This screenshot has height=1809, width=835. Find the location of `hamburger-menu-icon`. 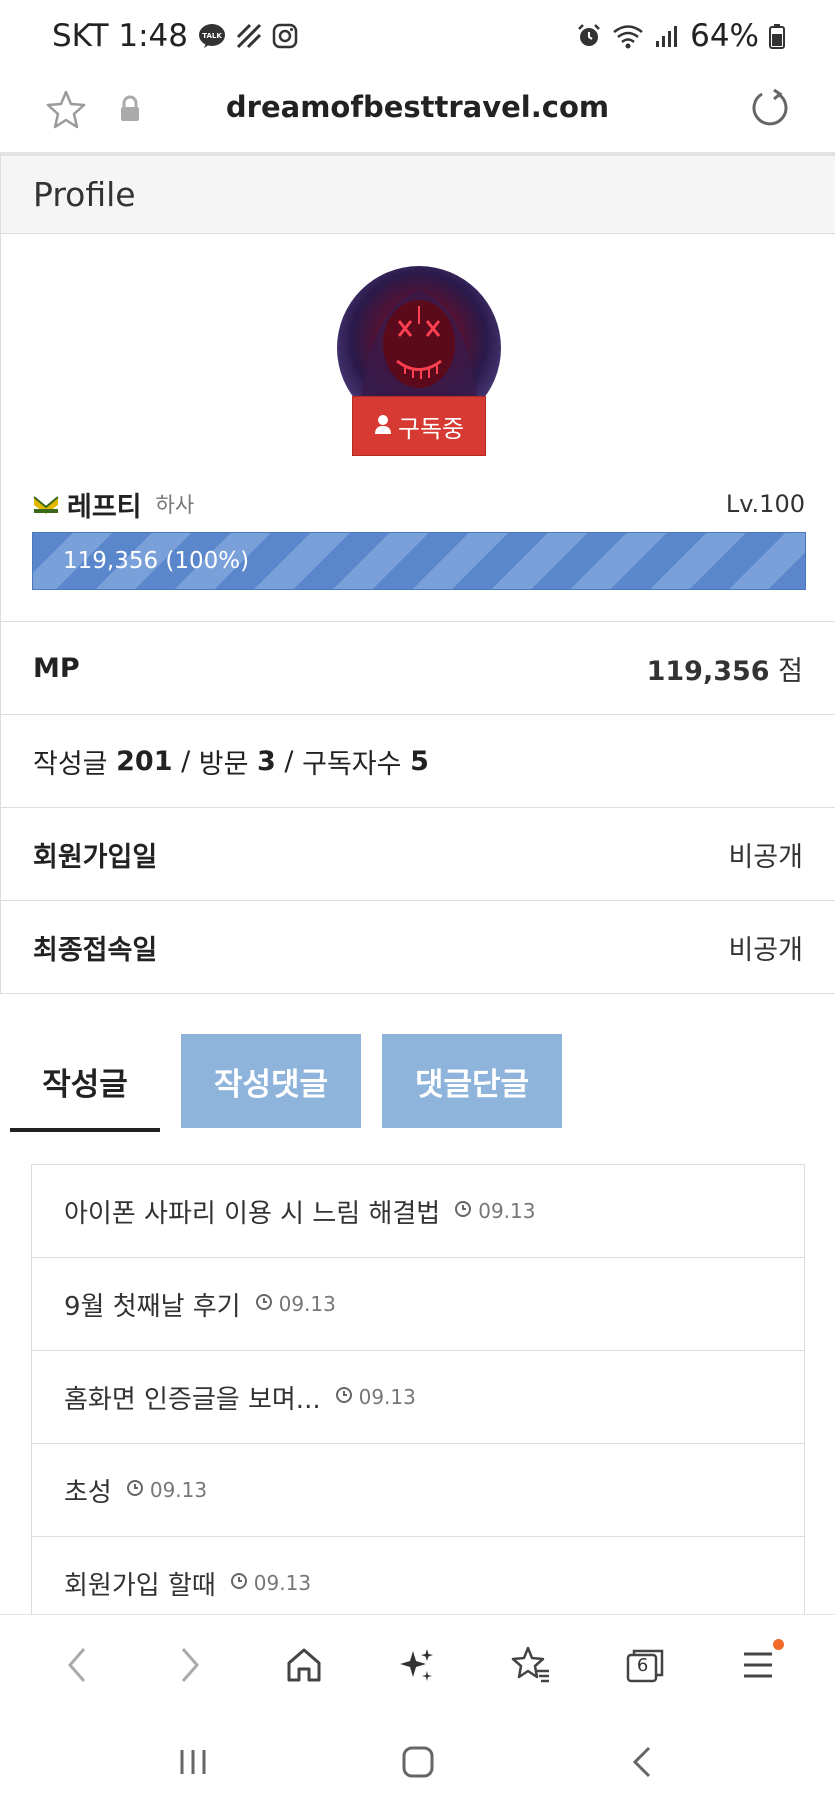

hamburger-menu-icon is located at coordinates (758, 1664).